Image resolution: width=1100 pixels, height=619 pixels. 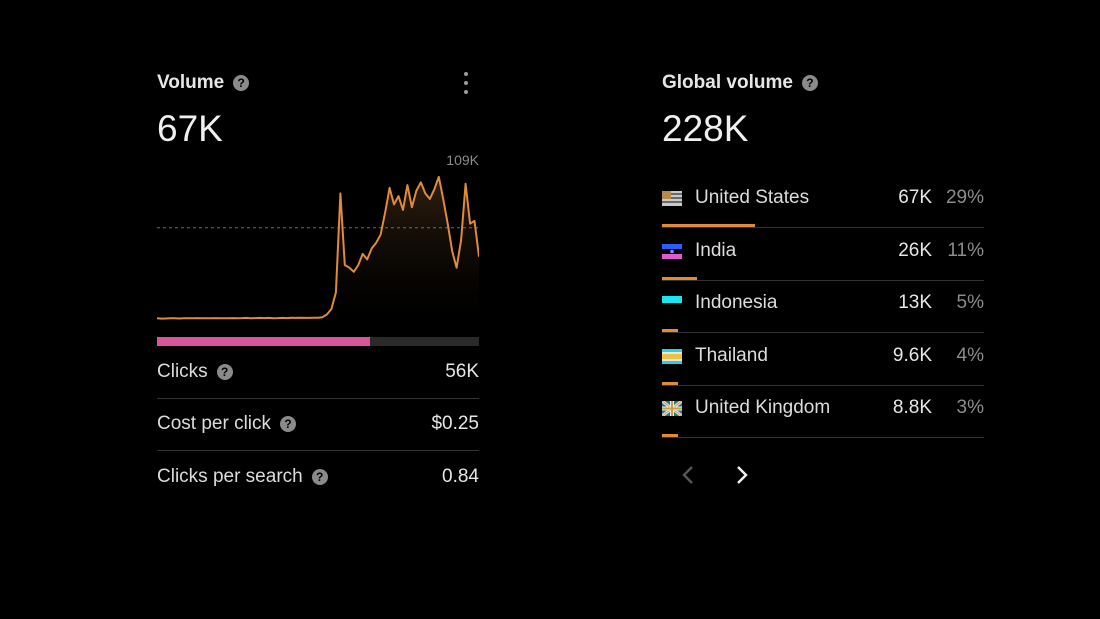 What do you see at coordinates (964, 197) in the screenshot?
I see `country-percent: 29%` at bounding box center [964, 197].